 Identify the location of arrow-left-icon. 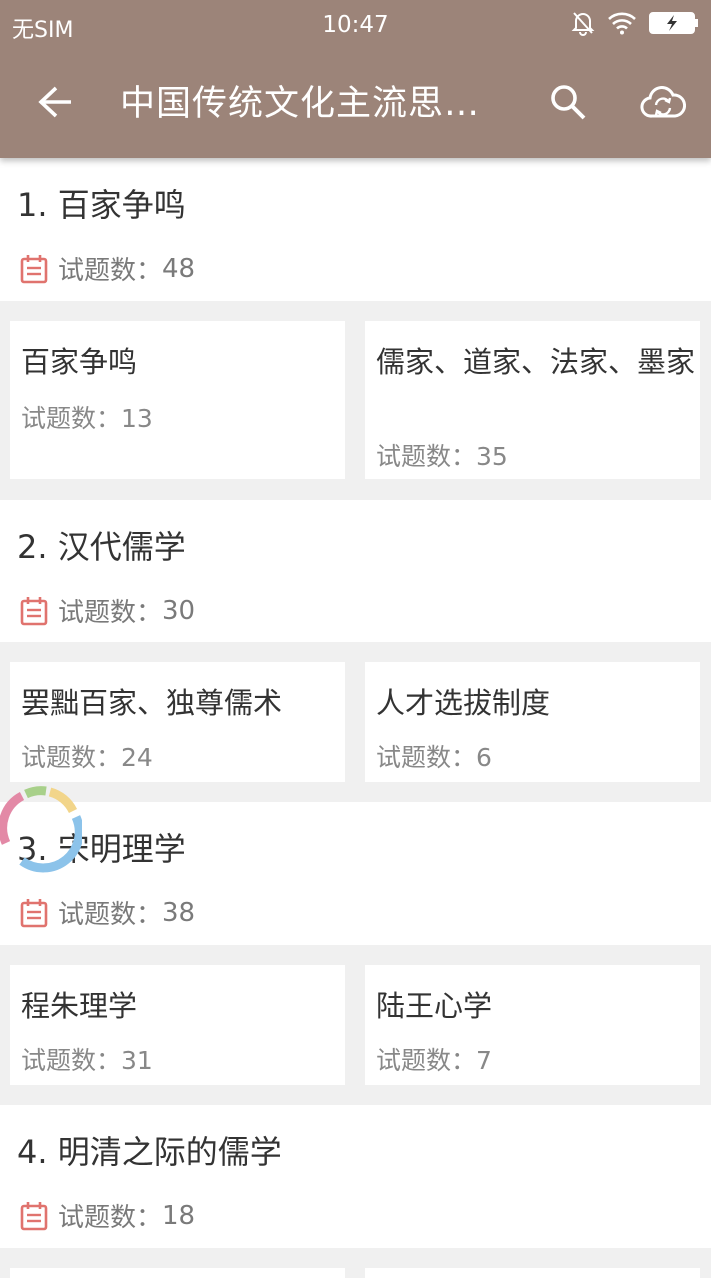
(56, 104).